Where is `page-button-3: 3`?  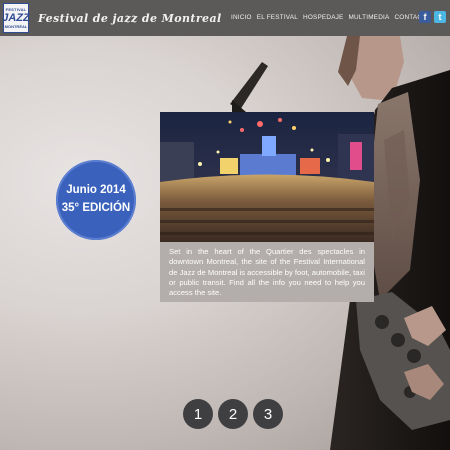
page-button-3: 3 is located at coordinates (268, 414).